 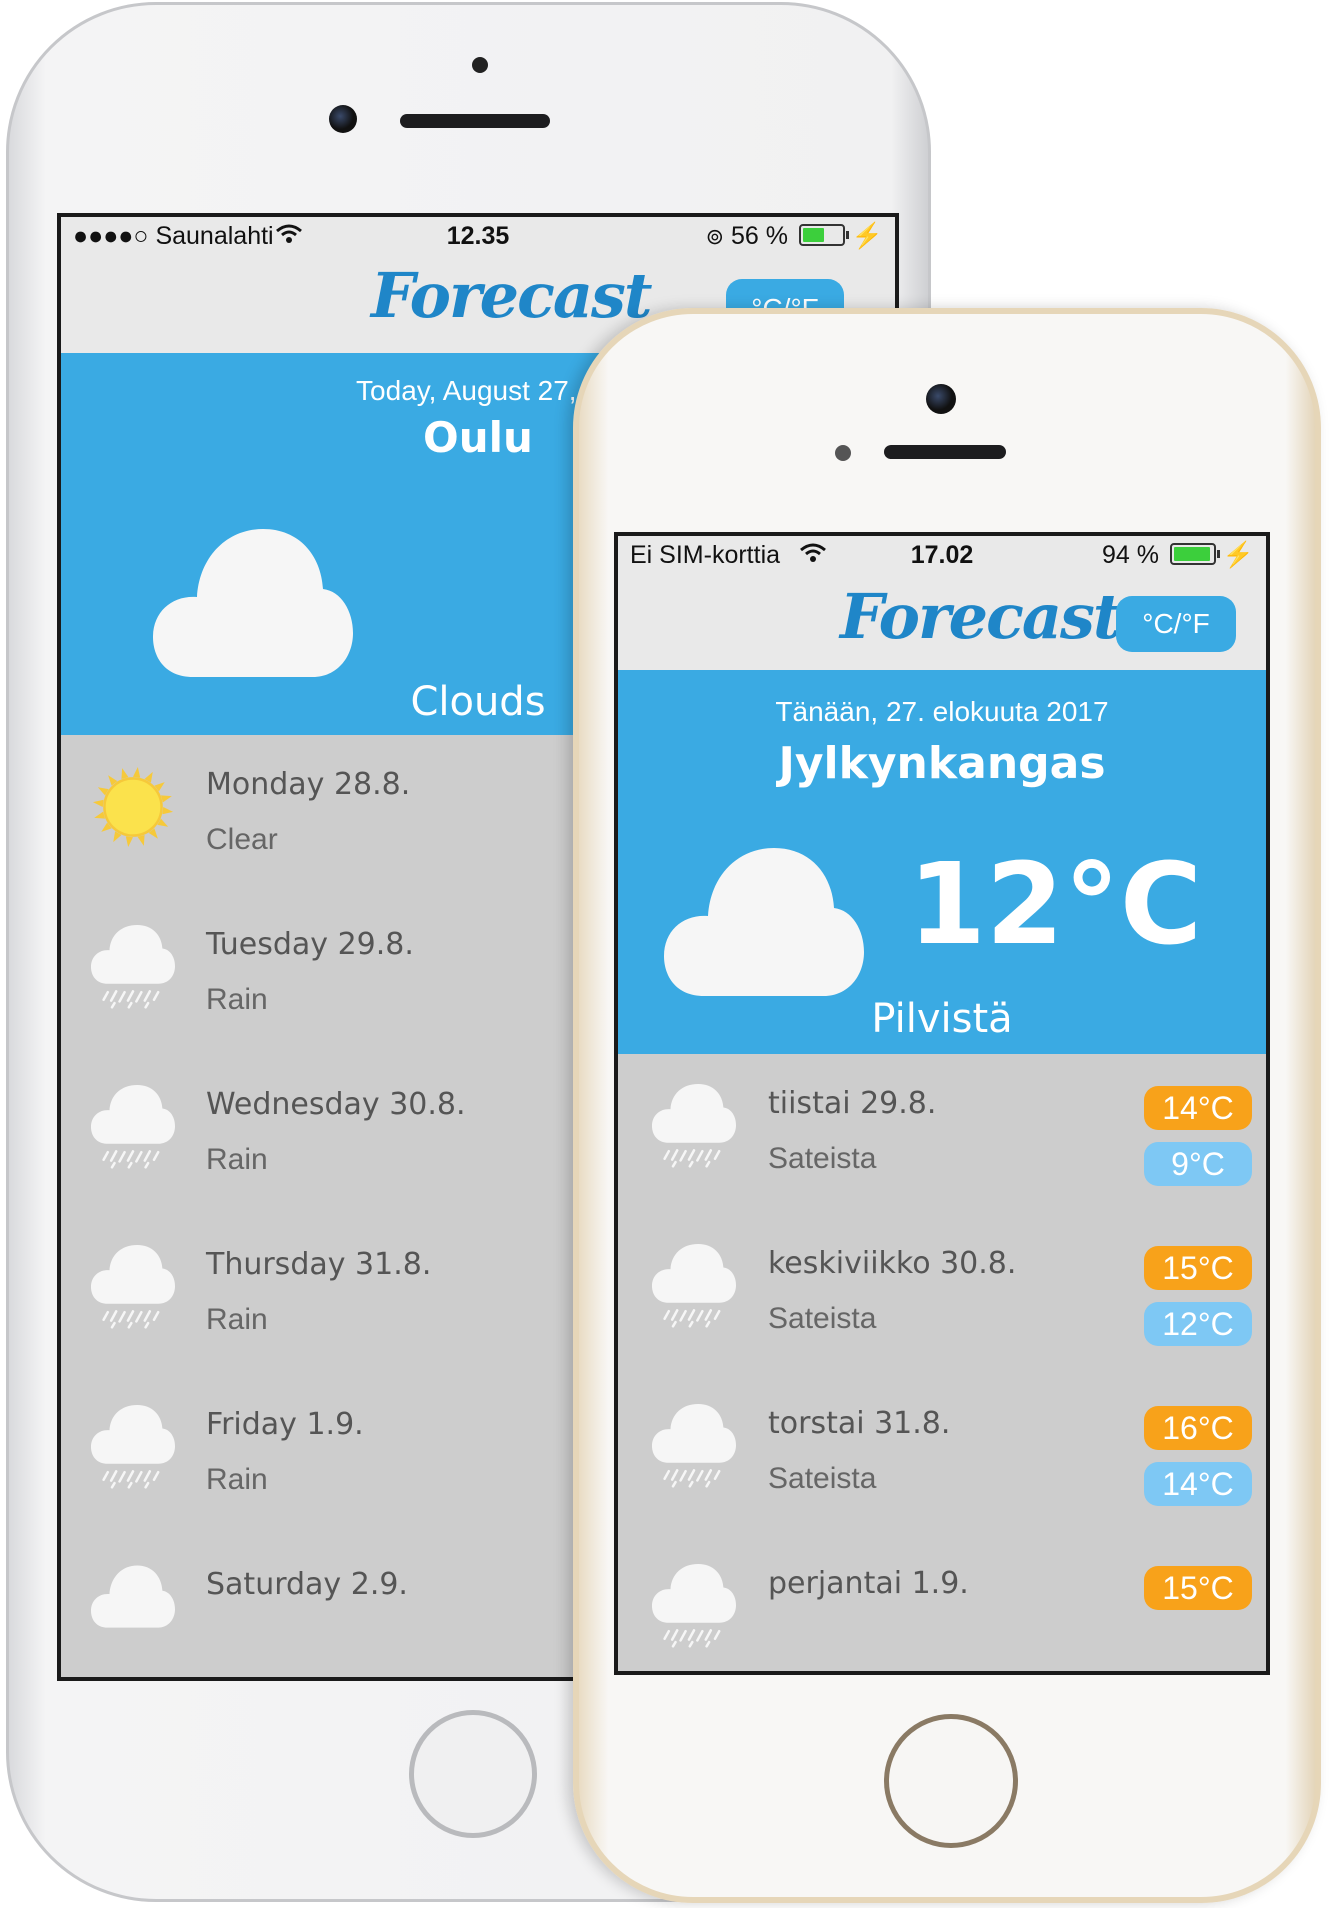 I want to click on forecast-day: Friday 1.9., so click(x=285, y=1424).